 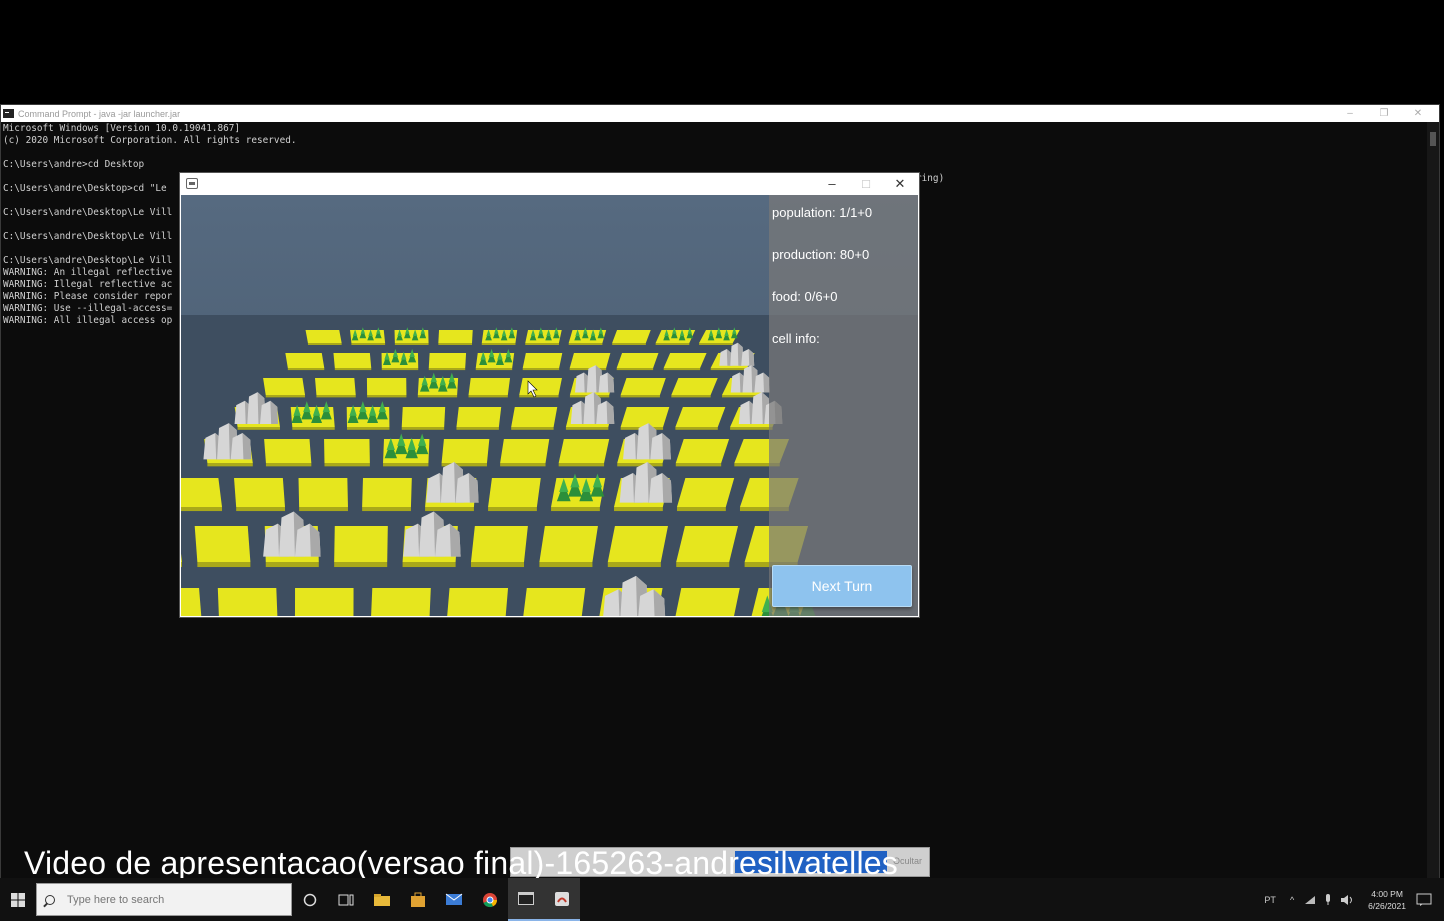 I want to click on cortana-button, so click(x=310, y=899).